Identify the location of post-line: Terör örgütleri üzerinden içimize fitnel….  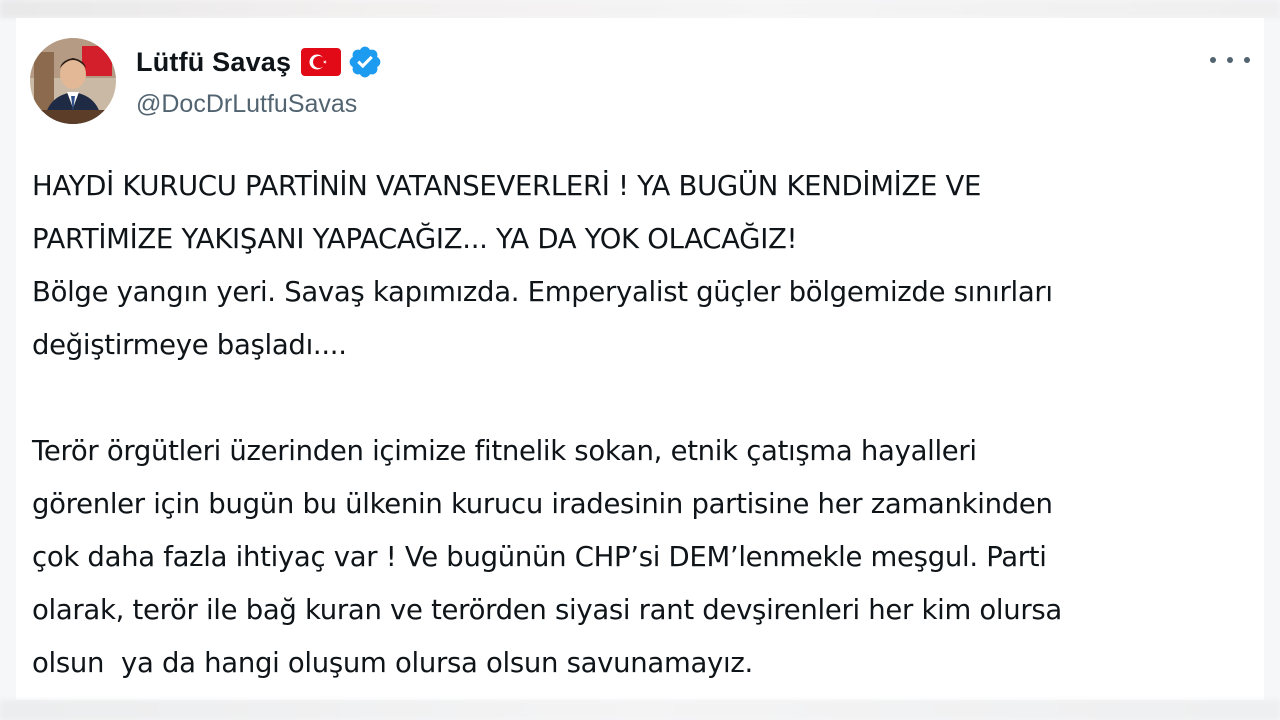
(504, 451).